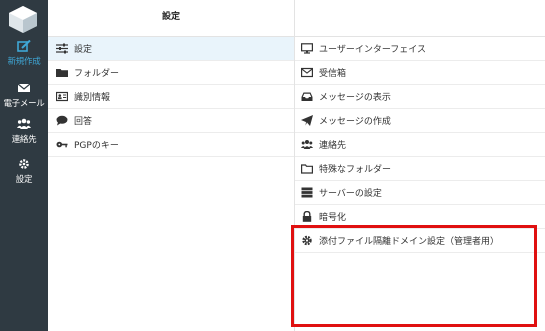 The width and height of the screenshot is (545, 331). I want to click on pref-item-label: 特殊なフォルダー, so click(355, 170).